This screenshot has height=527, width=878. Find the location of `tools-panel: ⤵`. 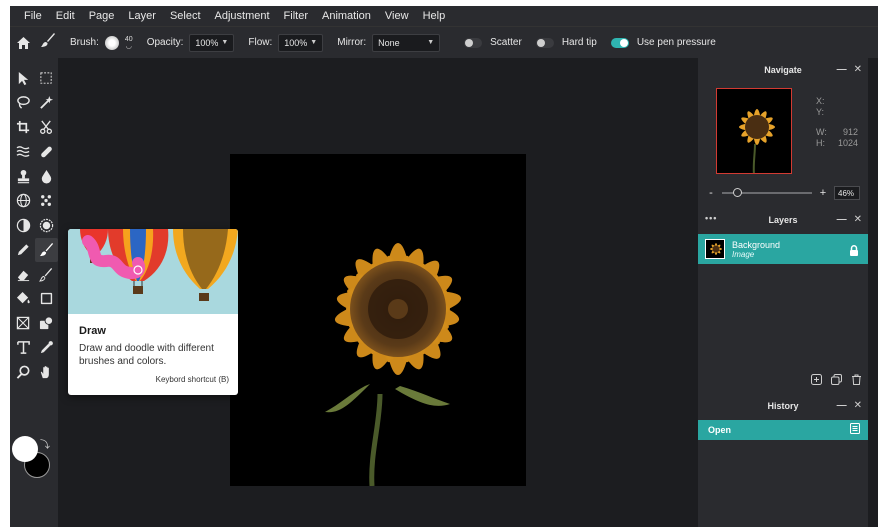

tools-panel: ⤵ is located at coordinates (34, 292).